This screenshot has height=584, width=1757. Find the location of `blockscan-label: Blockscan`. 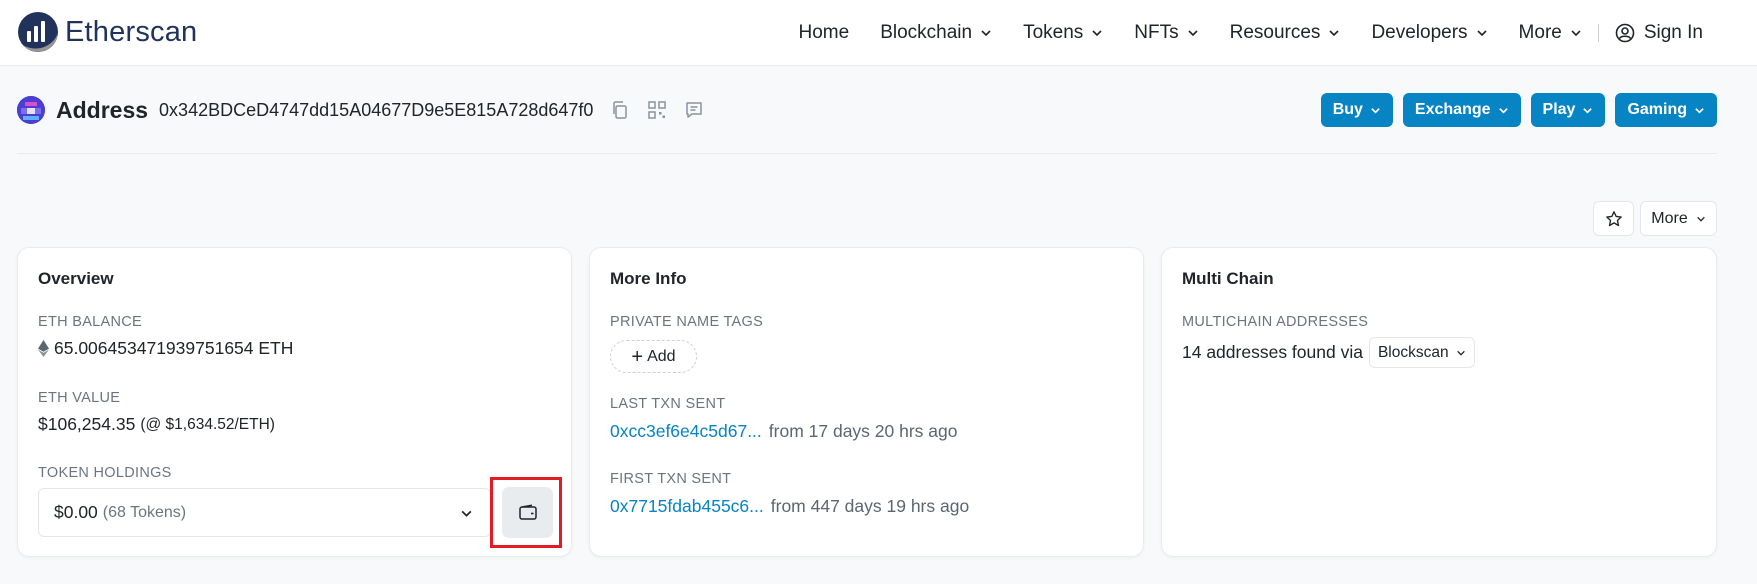

blockscan-label: Blockscan is located at coordinates (1413, 352).